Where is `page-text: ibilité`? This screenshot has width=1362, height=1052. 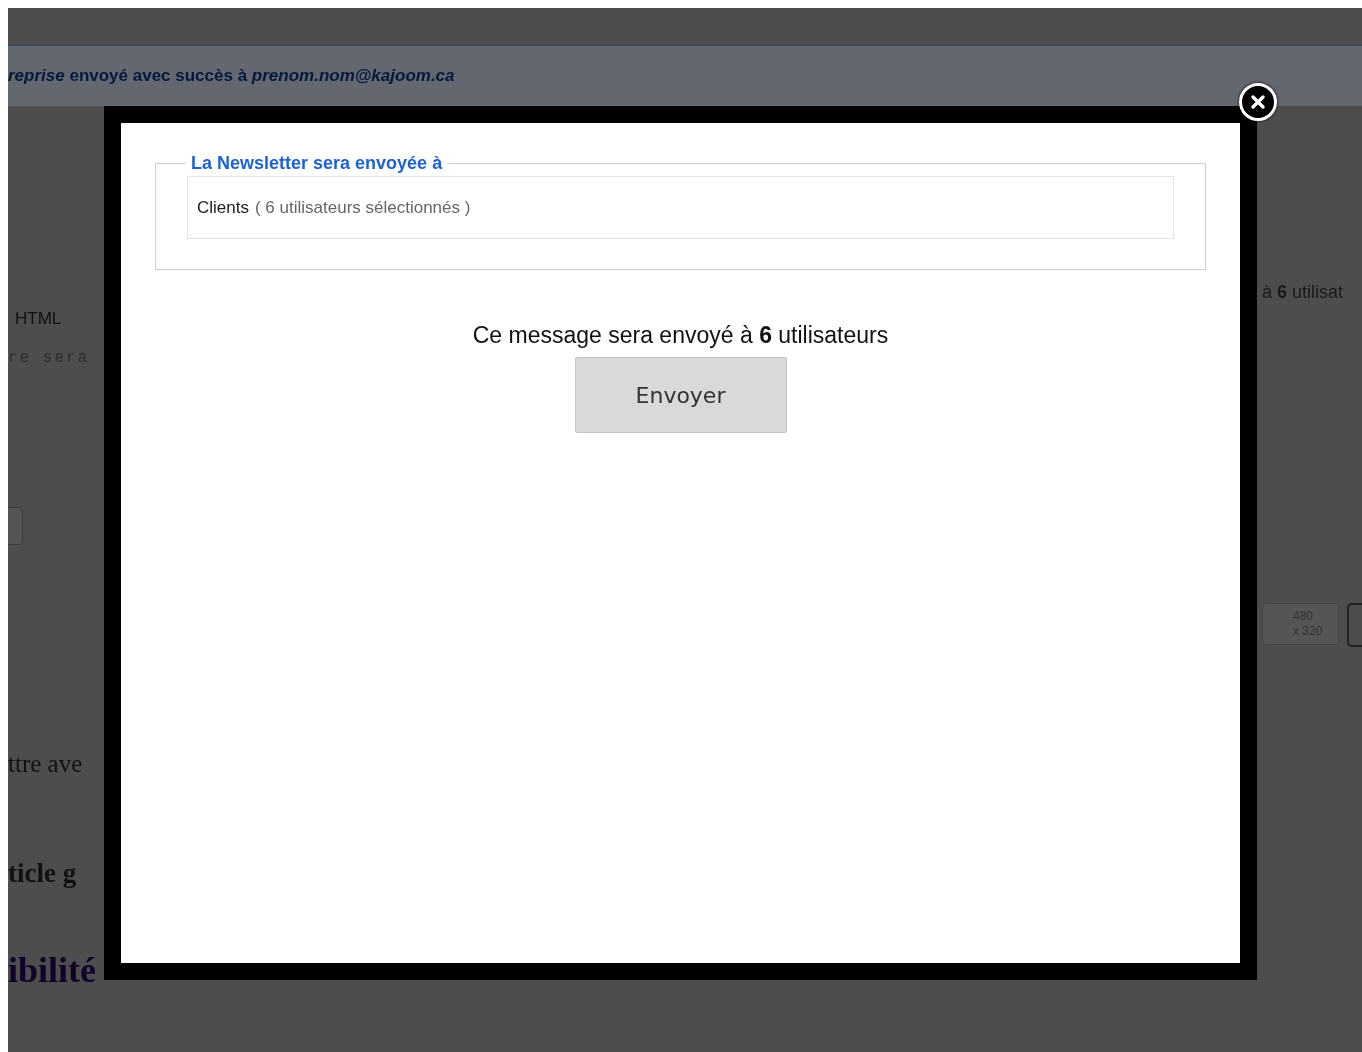 page-text: ibilité is located at coordinates (52, 970).